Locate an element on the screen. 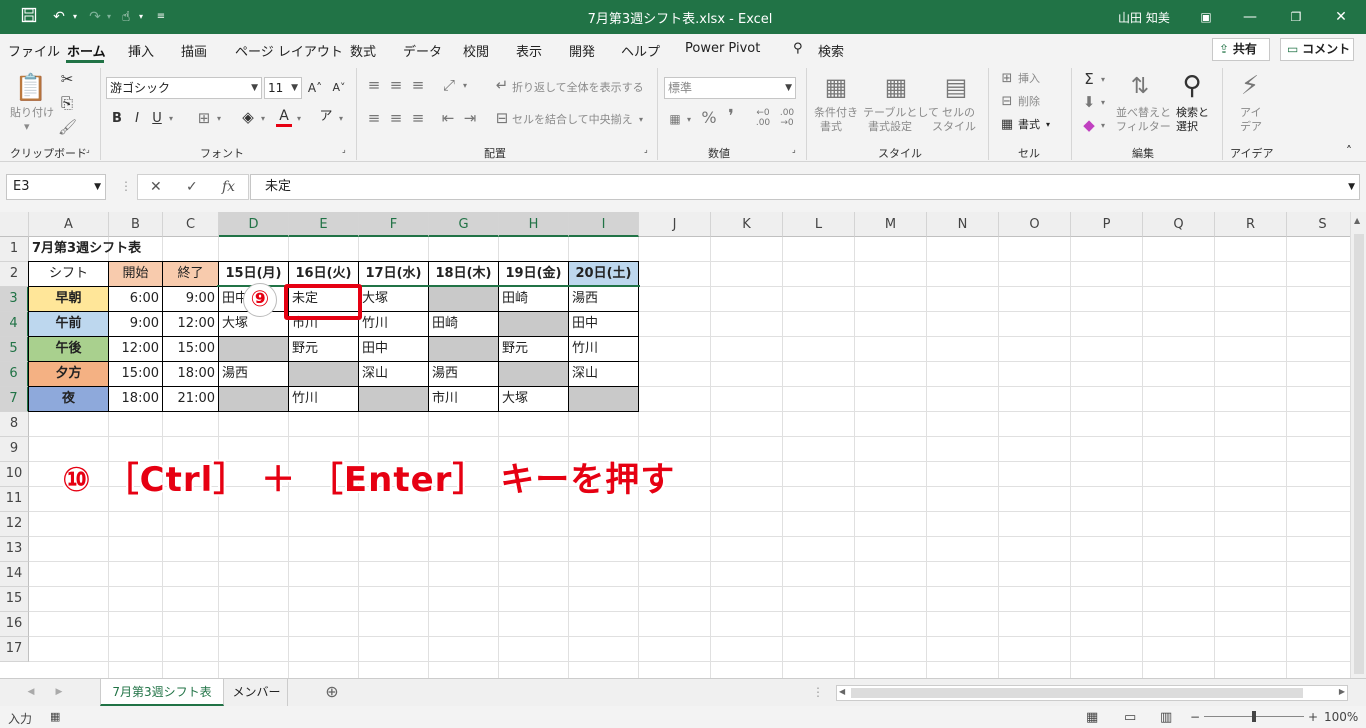 Image resolution: width=1366 pixels, height=728 pixels. tab-page-layout: ページ レイアウト is located at coordinates (289, 50).